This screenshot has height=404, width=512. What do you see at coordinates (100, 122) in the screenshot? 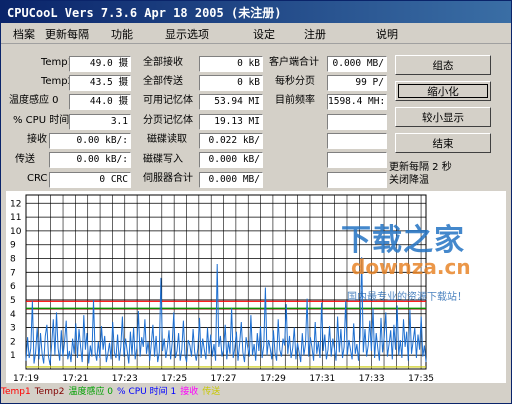
I see `cpu-time-value: 3.1` at bounding box center [100, 122].